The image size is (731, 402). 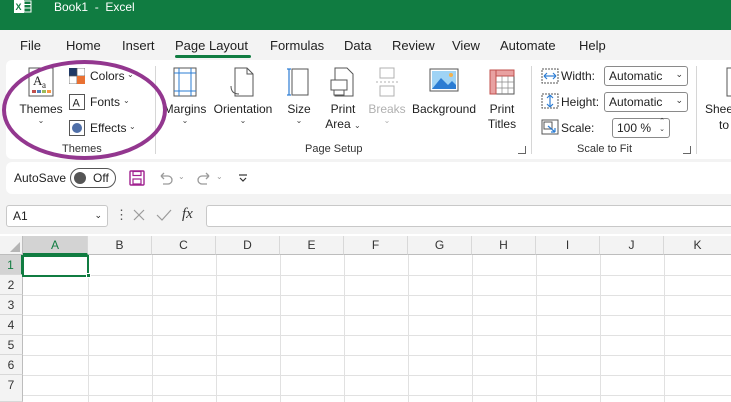 I want to click on tab-page-layout: Page Layout, so click(x=211, y=45).